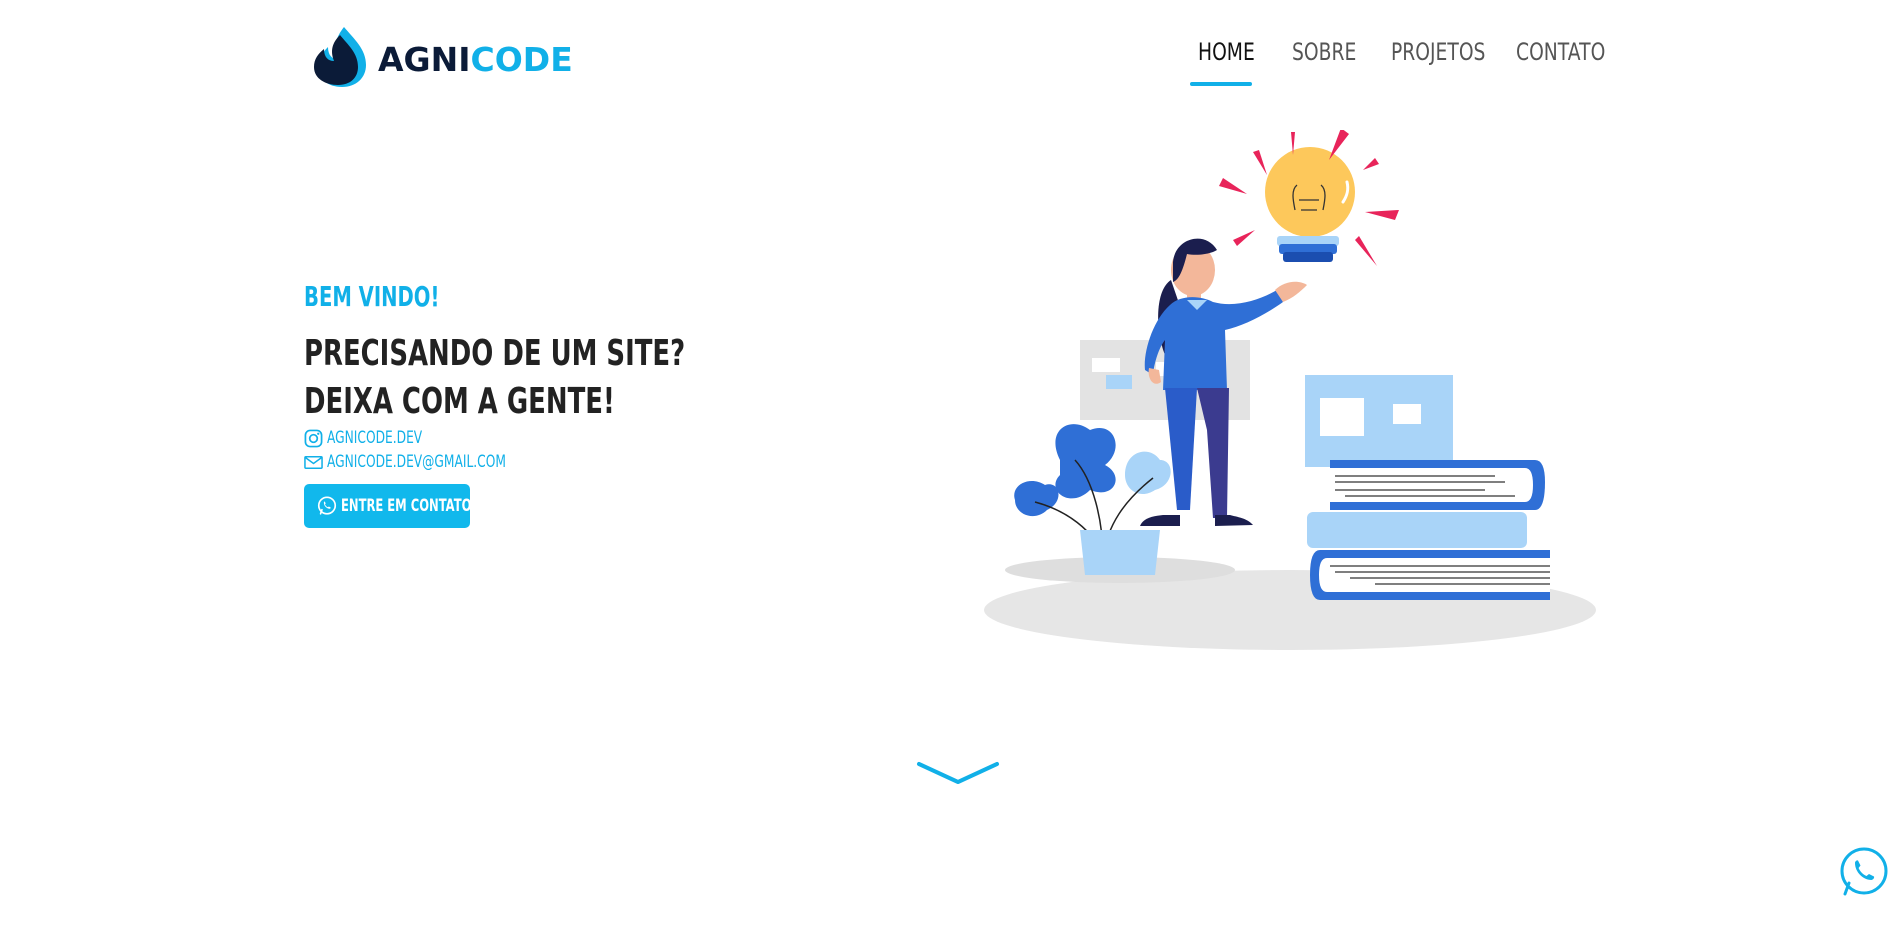 This screenshot has width=1900, height=927. Describe the element at coordinates (958, 773) in the screenshot. I see `chevron-down-icon` at that location.